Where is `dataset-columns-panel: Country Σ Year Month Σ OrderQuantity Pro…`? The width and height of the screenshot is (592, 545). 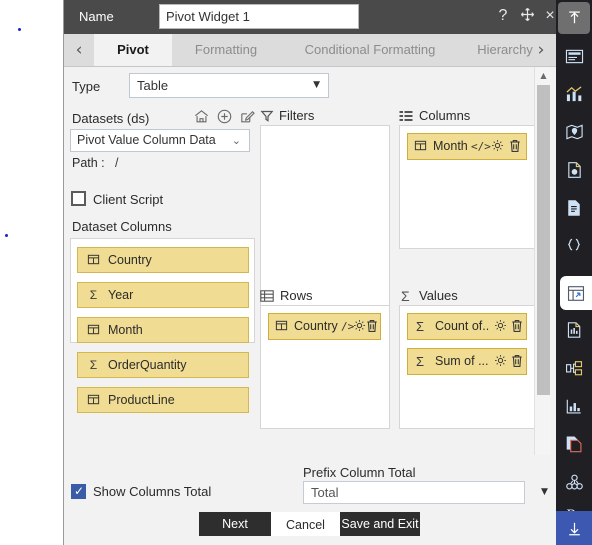 dataset-columns-panel: Country Σ Year Month Σ OrderQuantity Pro… is located at coordinates (162, 325).